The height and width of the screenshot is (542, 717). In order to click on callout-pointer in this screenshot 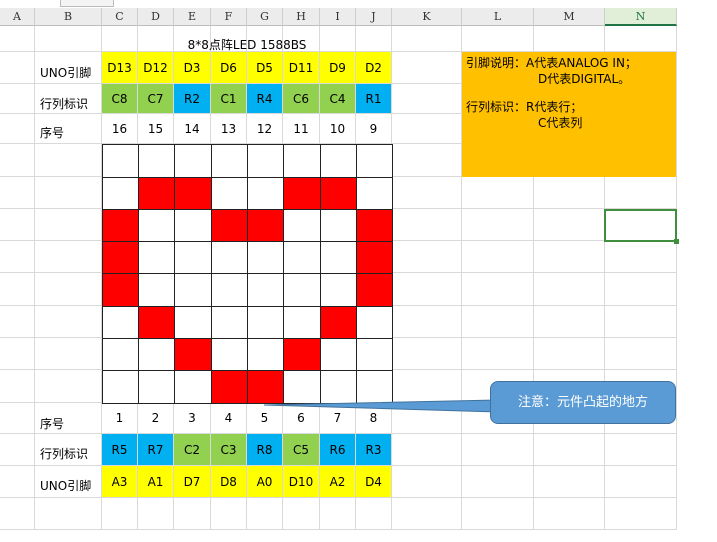, I will do `click(380, 406)`.